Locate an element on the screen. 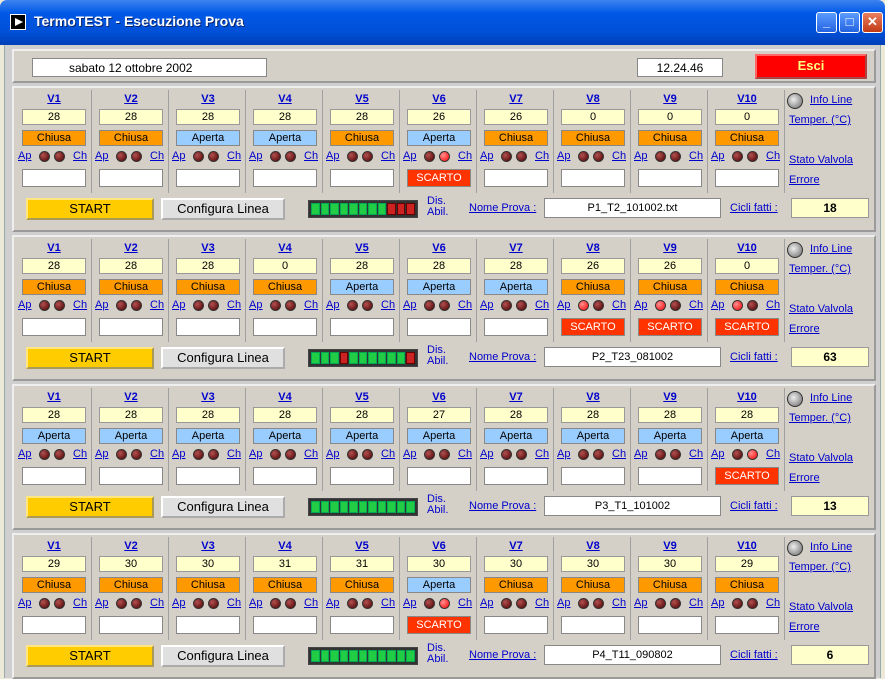  maximize-button: □ is located at coordinates (849, 22).